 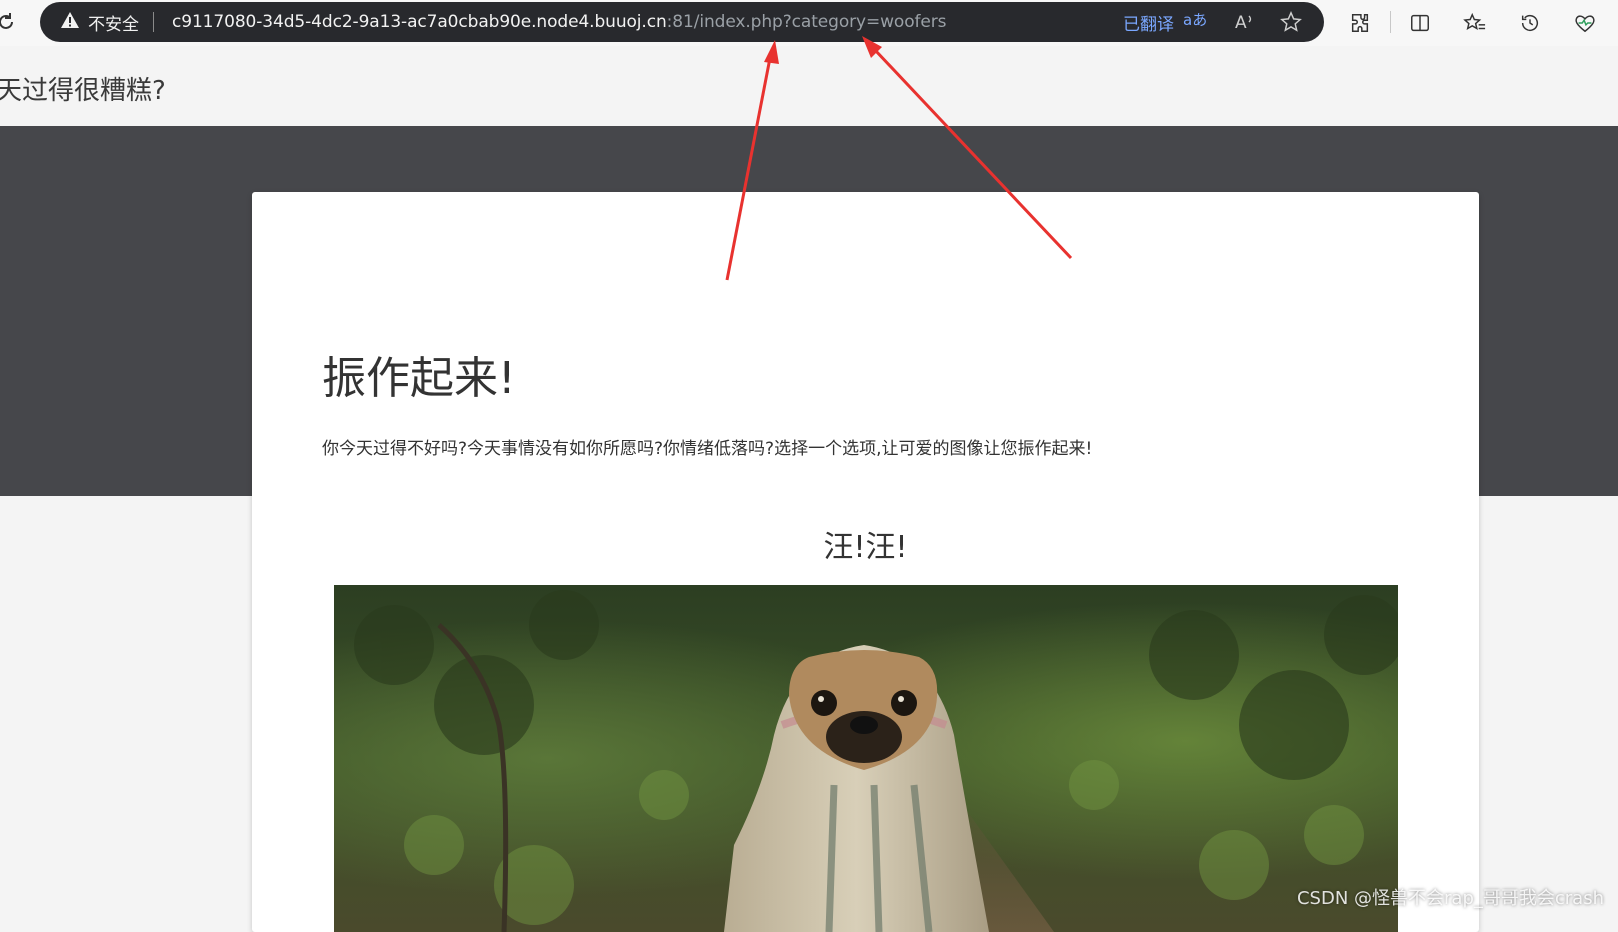 What do you see at coordinates (1585, 23) in the screenshot?
I see `health-icon` at bounding box center [1585, 23].